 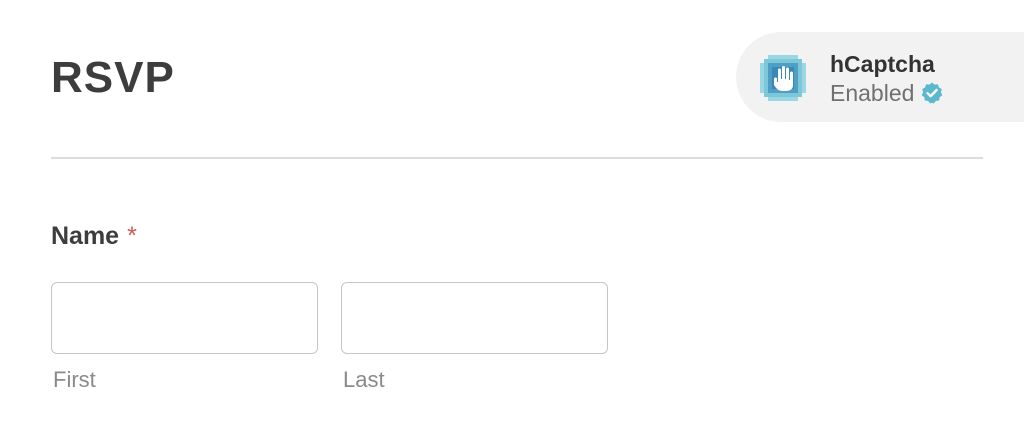 What do you see at coordinates (364, 379) in the screenshot?
I see `last-name-sublabel: Last` at bounding box center [364, 379].